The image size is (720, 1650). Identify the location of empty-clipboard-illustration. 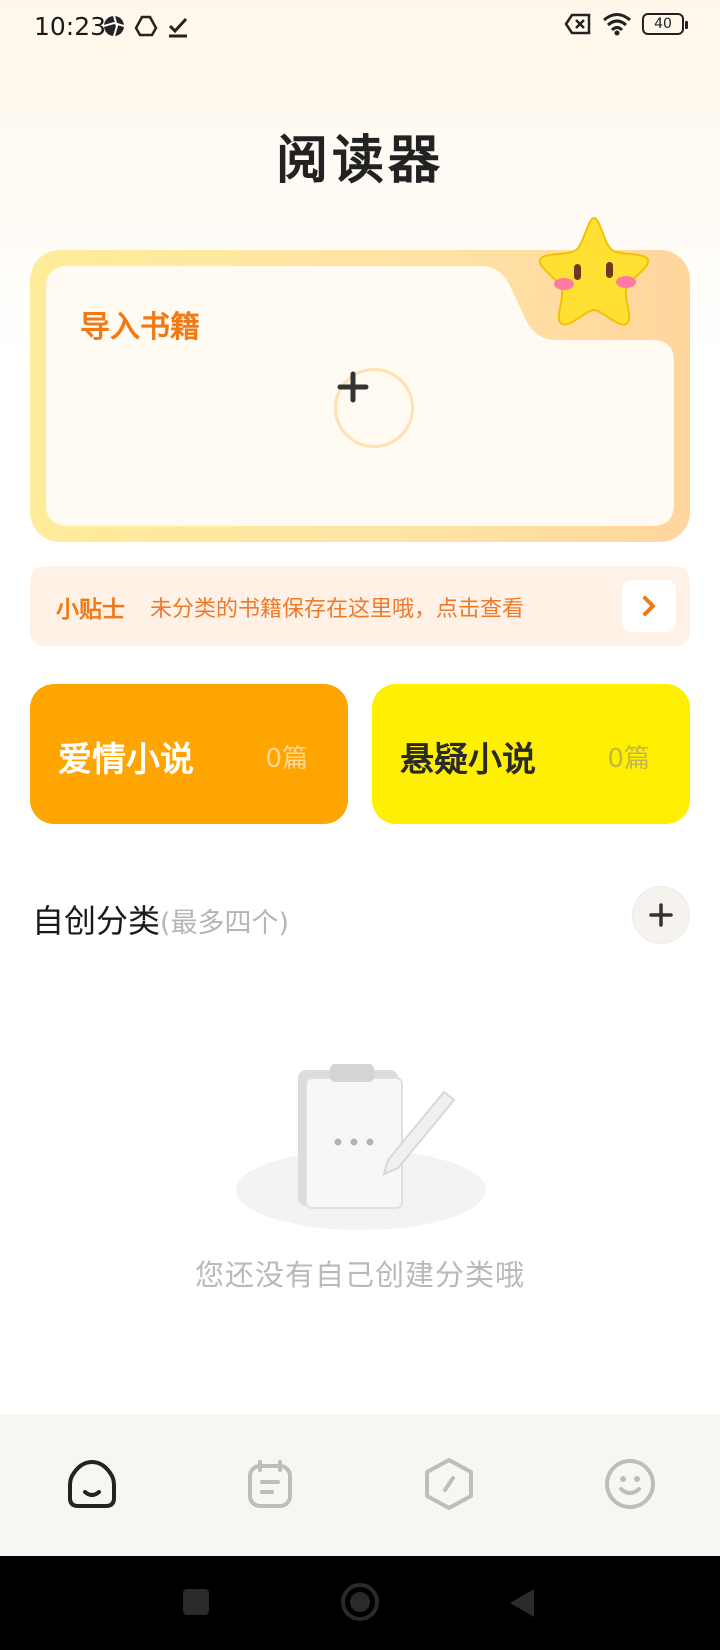
(361, 1147).